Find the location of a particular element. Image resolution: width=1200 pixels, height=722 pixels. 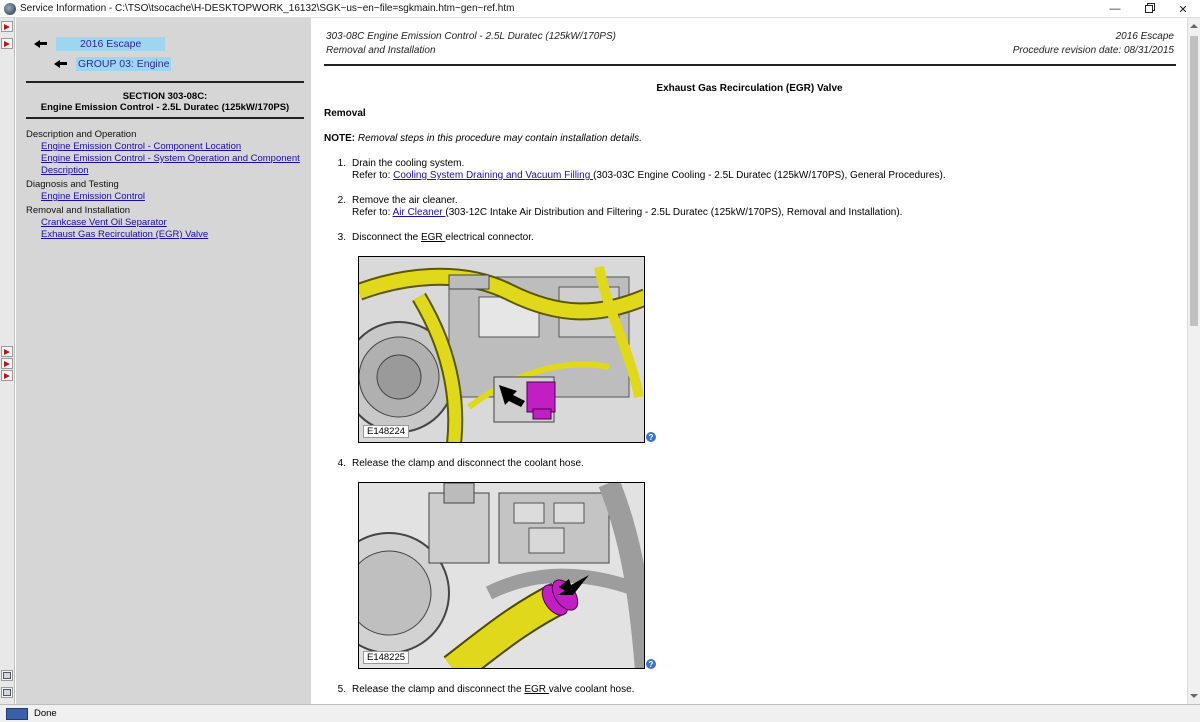

step-number: 3. is located at coordinates (341, 237).